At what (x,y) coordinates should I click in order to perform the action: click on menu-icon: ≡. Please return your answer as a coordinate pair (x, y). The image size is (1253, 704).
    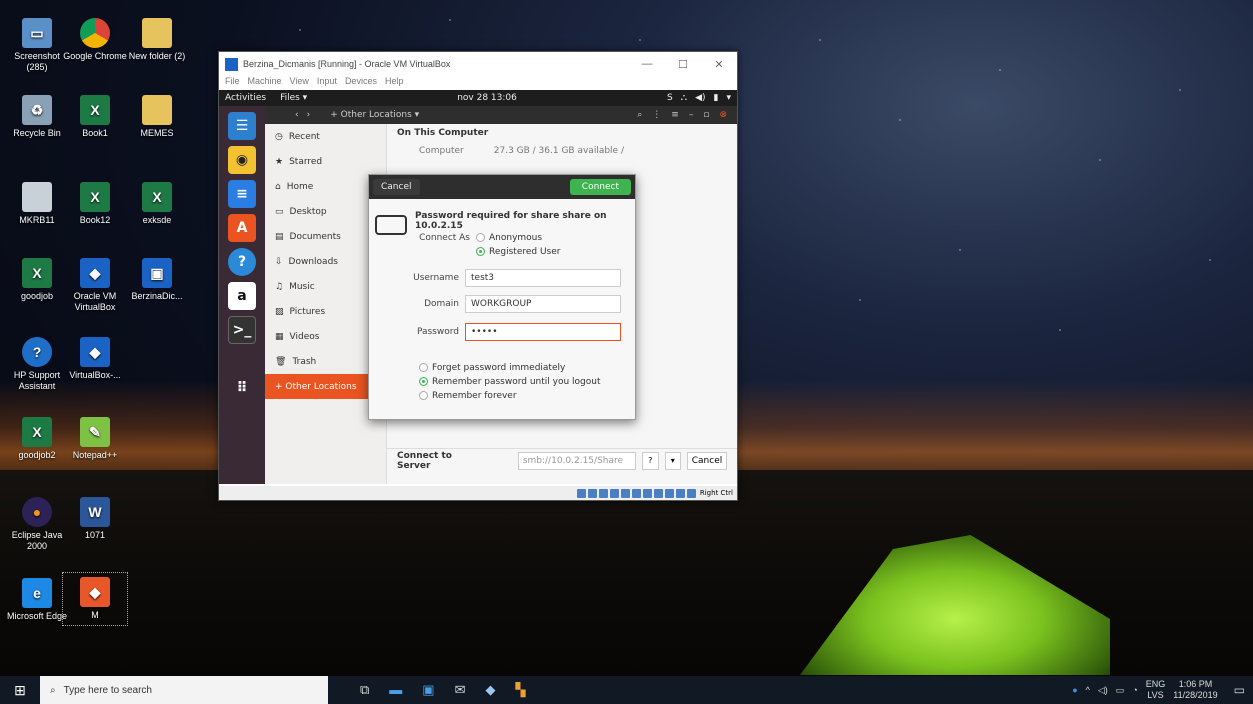
    Looking at the image, I should click on (675, 115).